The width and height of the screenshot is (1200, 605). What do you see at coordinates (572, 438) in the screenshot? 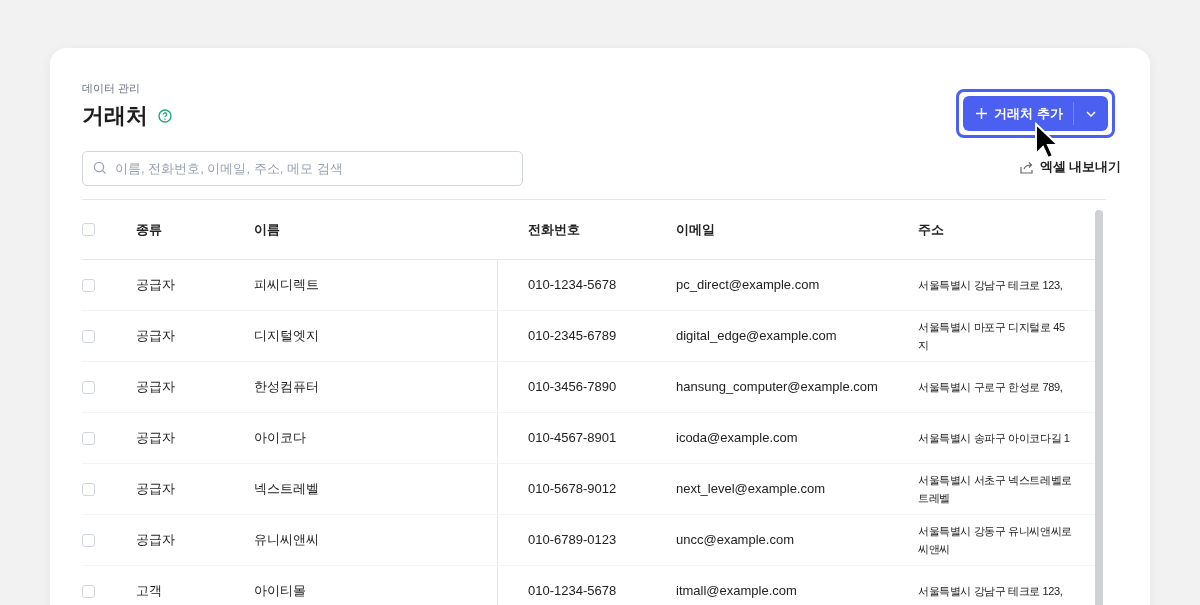
I see `table-cell-text: 010-4567-8901` at bounding box center [572, 438].